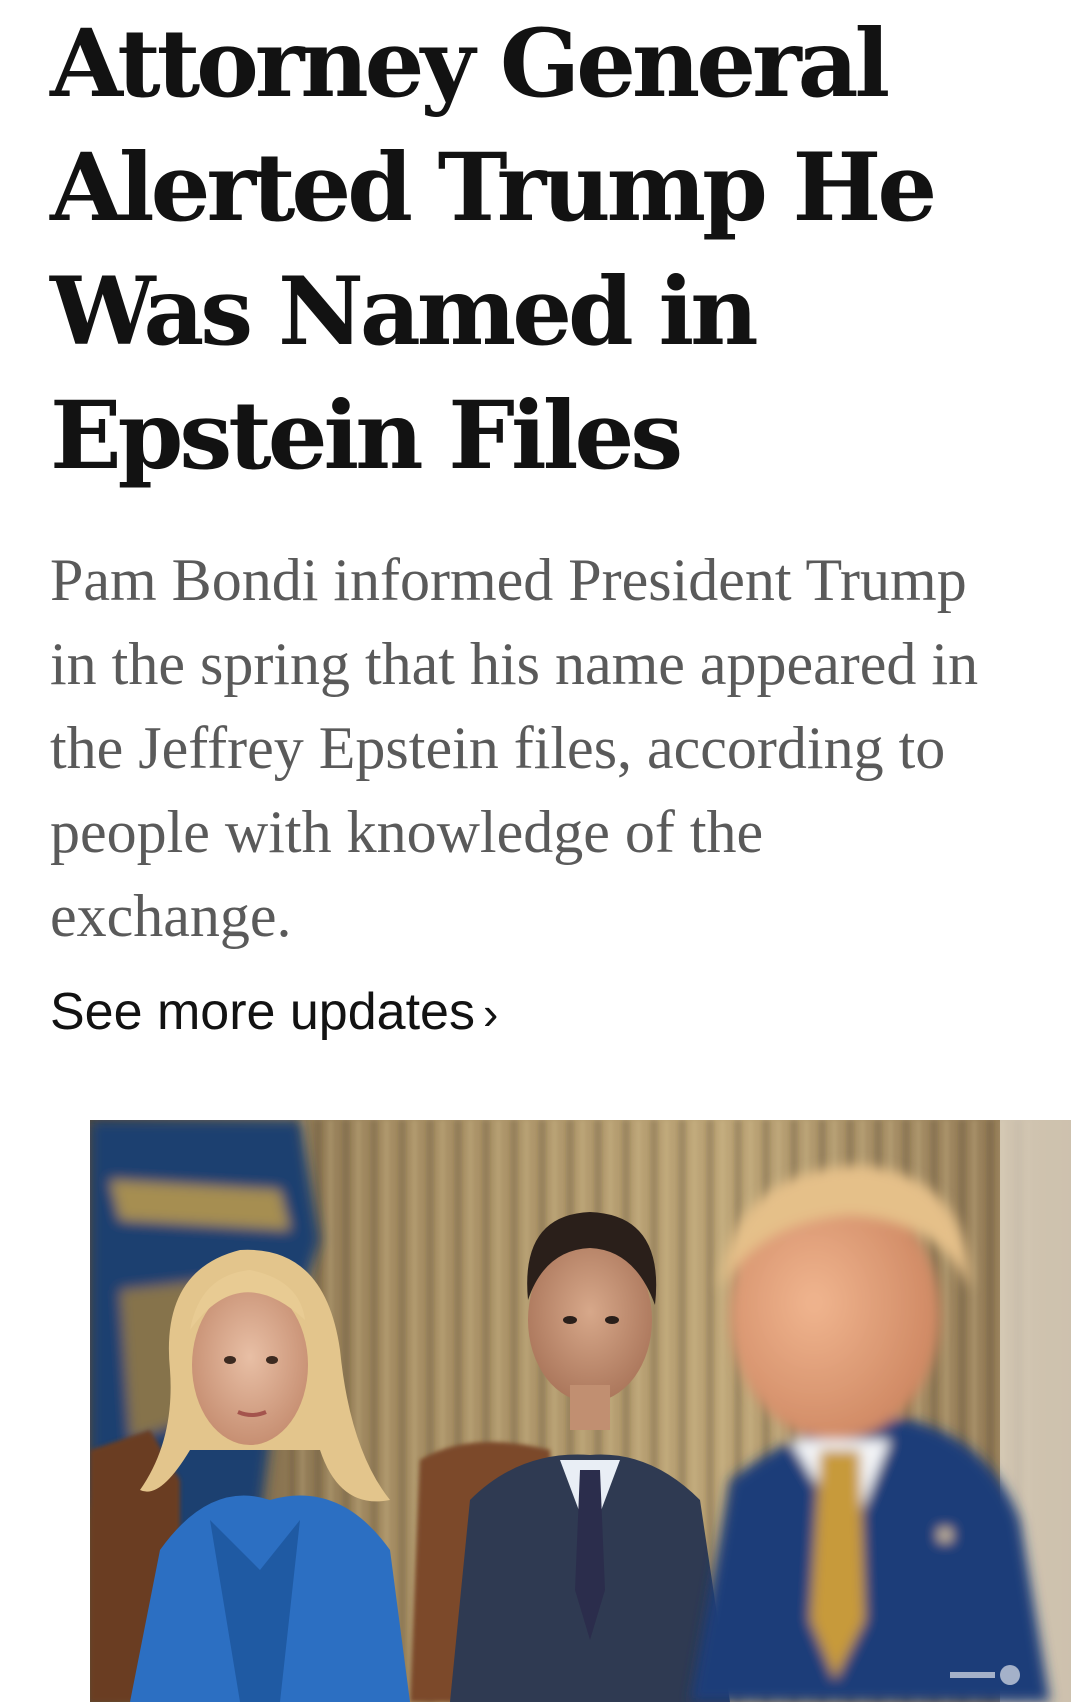  I want to click on see-more-updates-link: See more updates ›, so click(274, 1012).